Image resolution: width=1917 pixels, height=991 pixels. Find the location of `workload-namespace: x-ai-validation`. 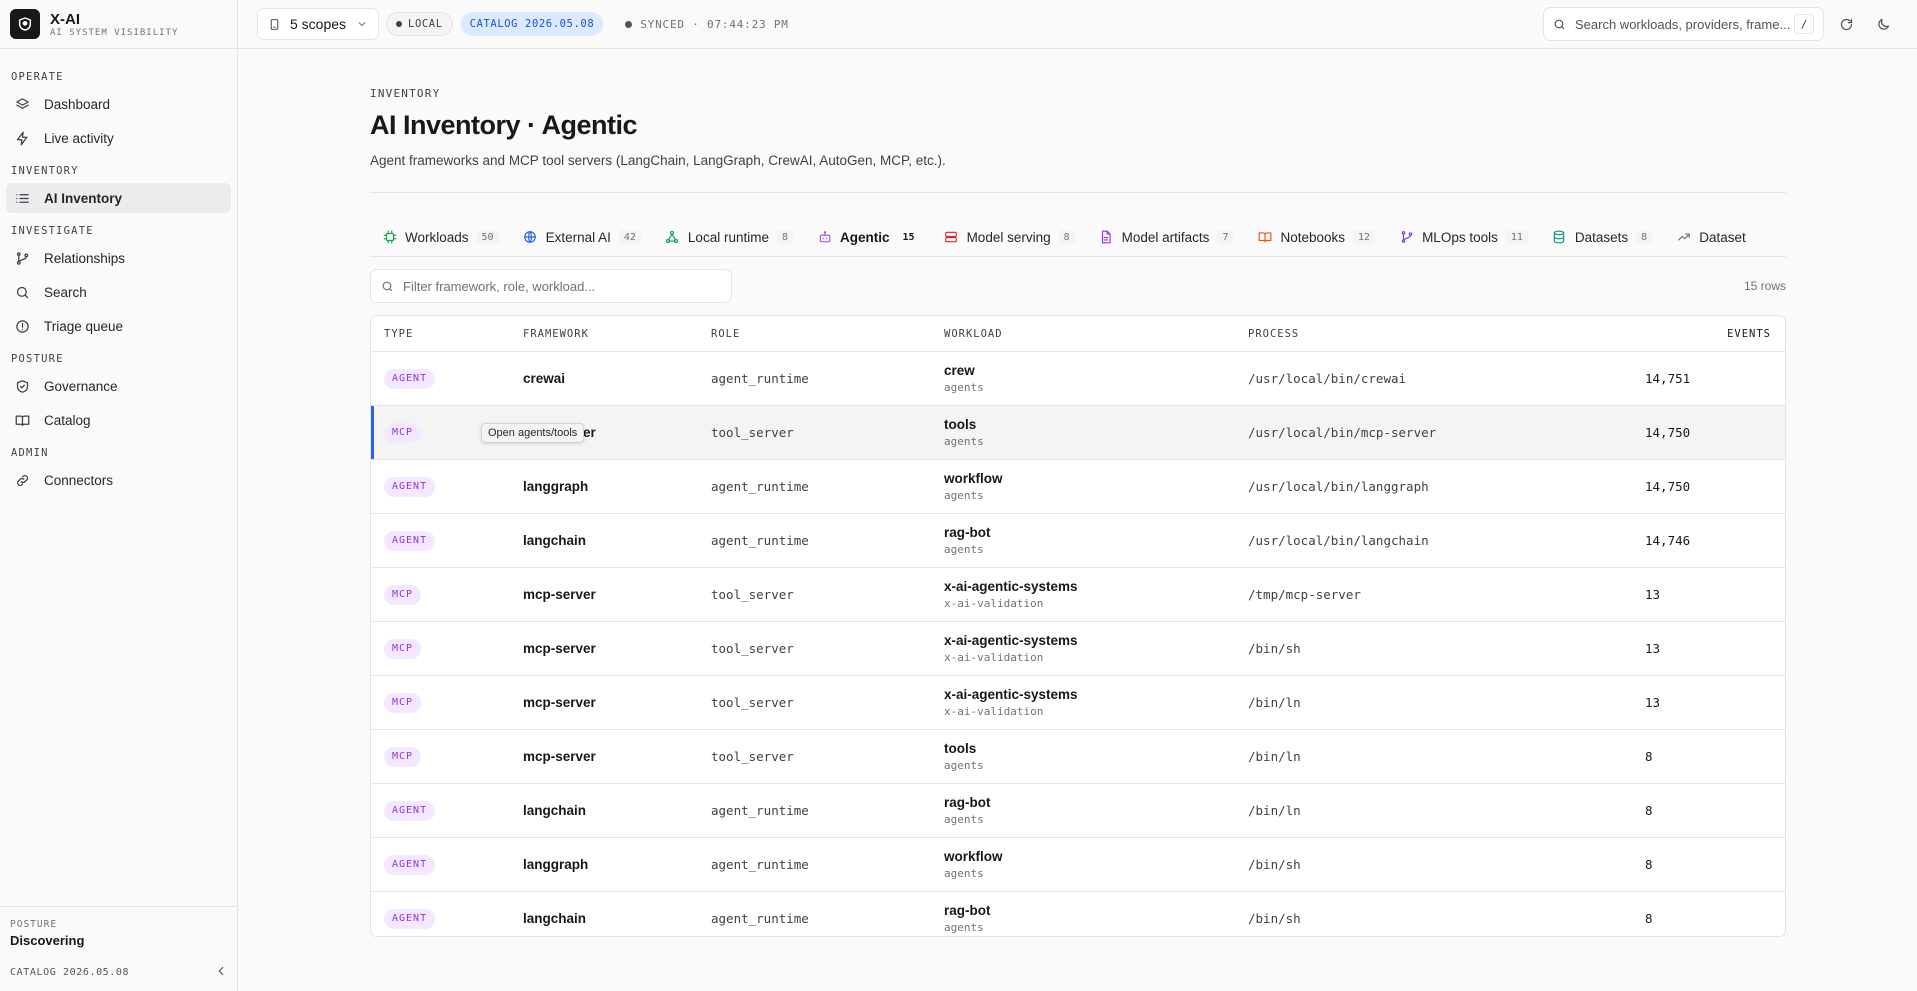

workload-namespace: x-ai-validation is located at coordinates (994, 603).